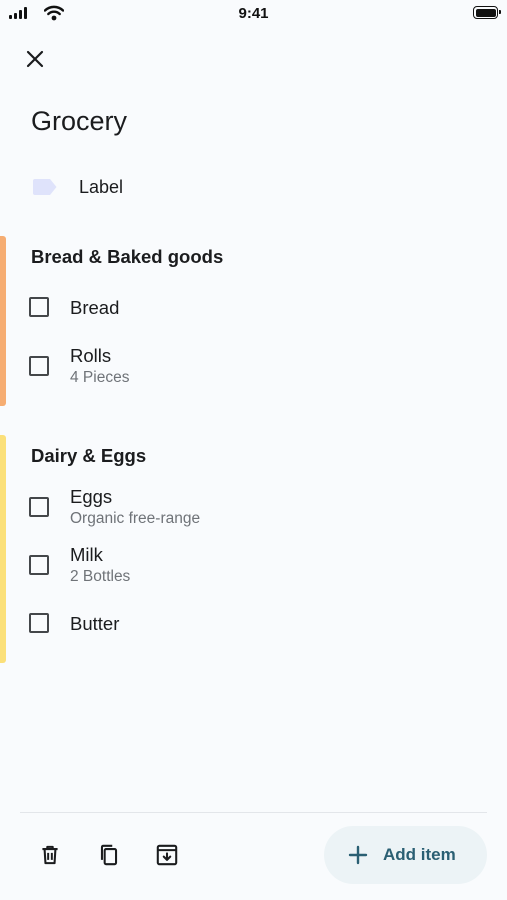  I want to click on delete-button, so click(50, 855).